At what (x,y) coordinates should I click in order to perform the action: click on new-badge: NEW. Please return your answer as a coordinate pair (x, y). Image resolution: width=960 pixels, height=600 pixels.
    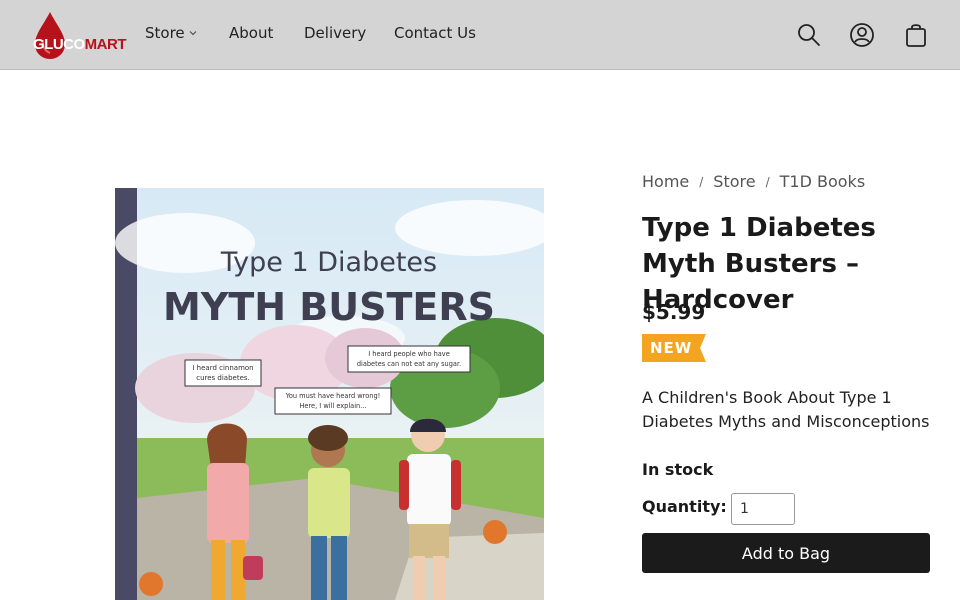
    Looking at the image, I should click on (674, 348).